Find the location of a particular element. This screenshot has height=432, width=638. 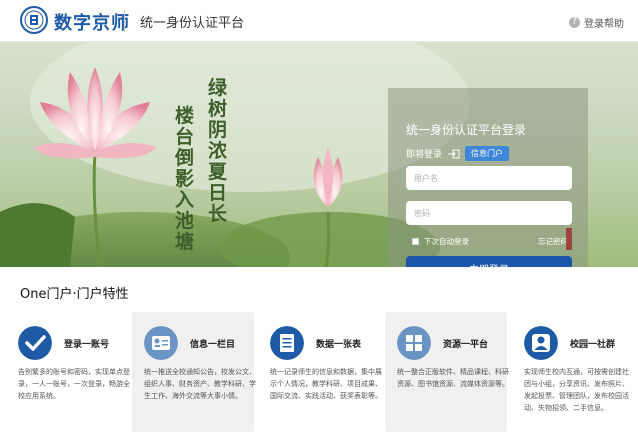

login-help-label: 登录帮助 is located at coordinates (604, 24).